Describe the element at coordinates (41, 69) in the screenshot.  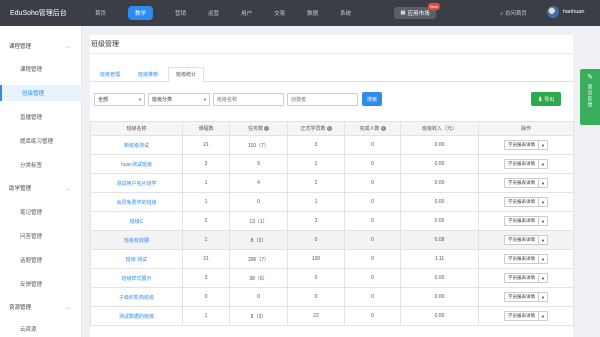
I see `sidebar-item-course-manage: 课程管理` at that location.